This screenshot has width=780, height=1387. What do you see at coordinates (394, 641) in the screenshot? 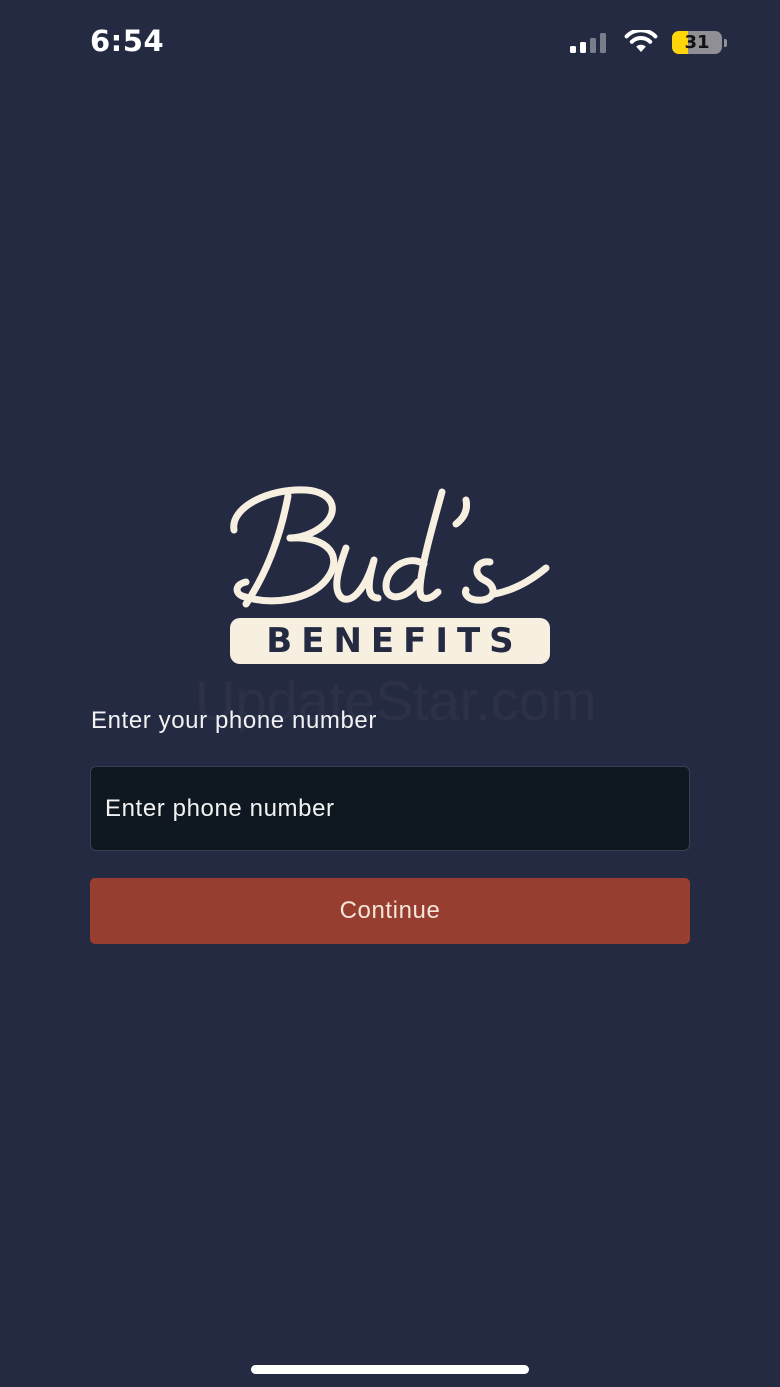
I see `logo-benefits-text: BENEFITS` at bounding box center [394, 641].